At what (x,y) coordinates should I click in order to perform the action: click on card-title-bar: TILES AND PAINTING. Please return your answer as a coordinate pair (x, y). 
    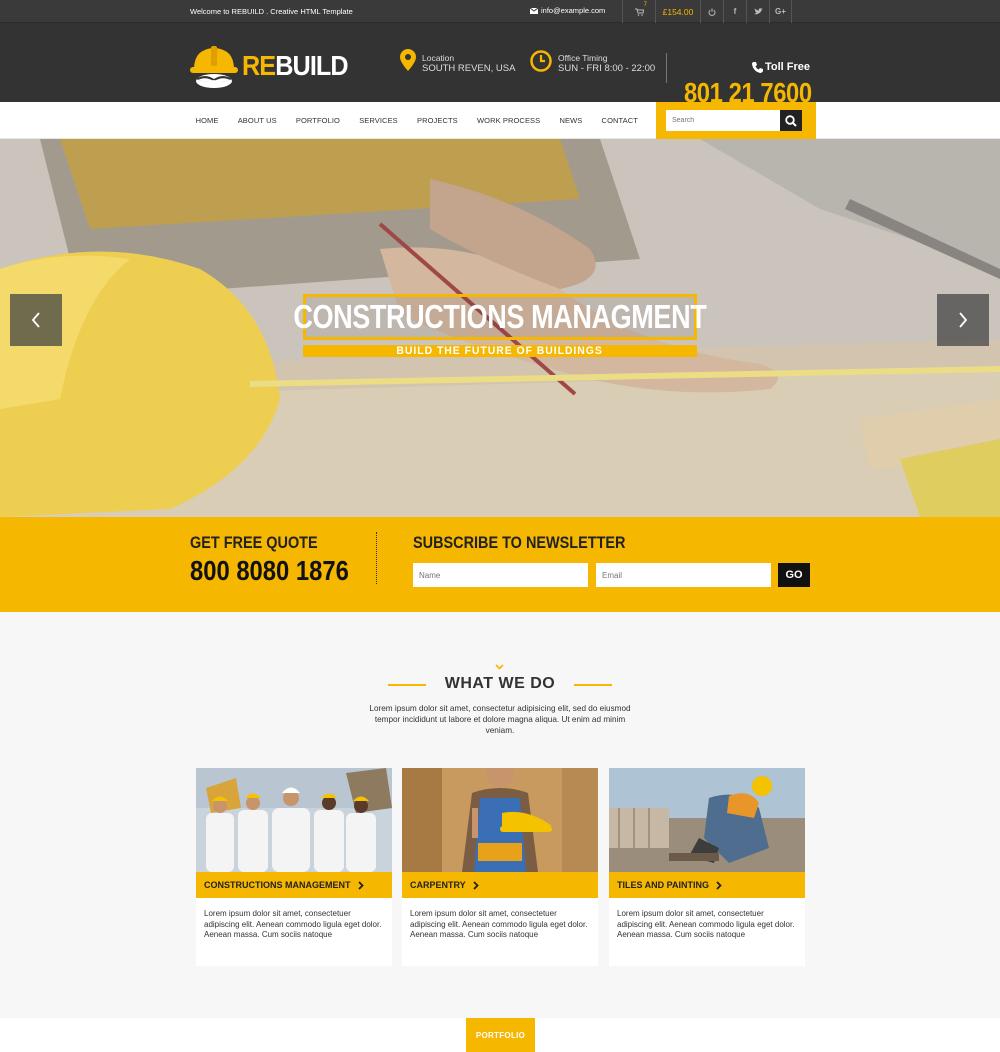
    Looking at the image, I should click on (707, 885).